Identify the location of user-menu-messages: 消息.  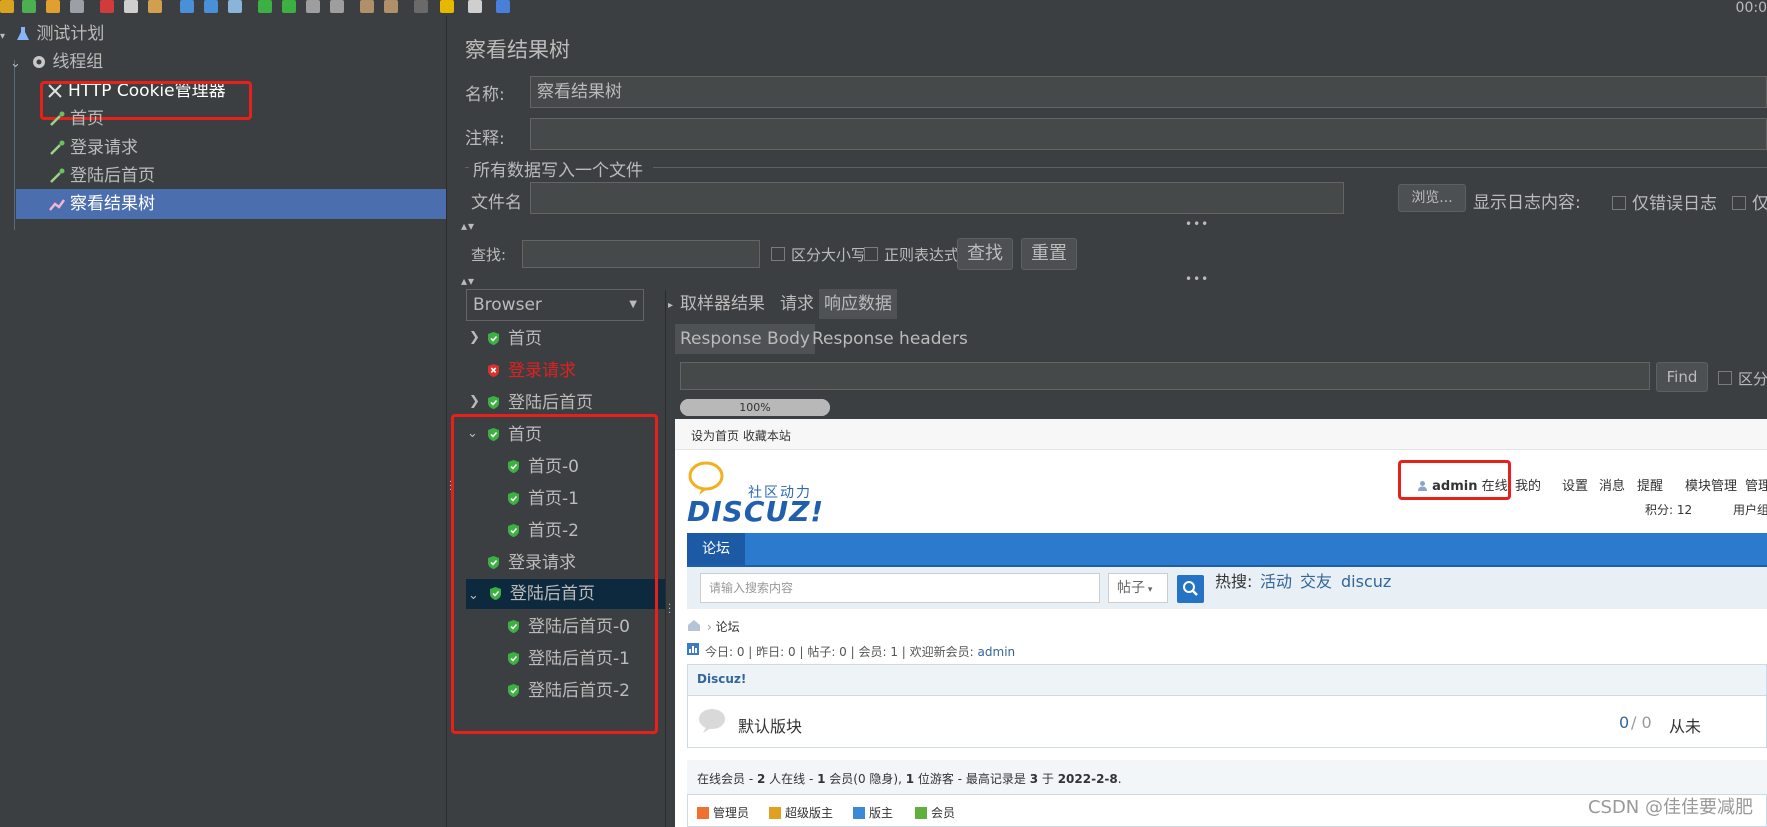
(1612, 484).